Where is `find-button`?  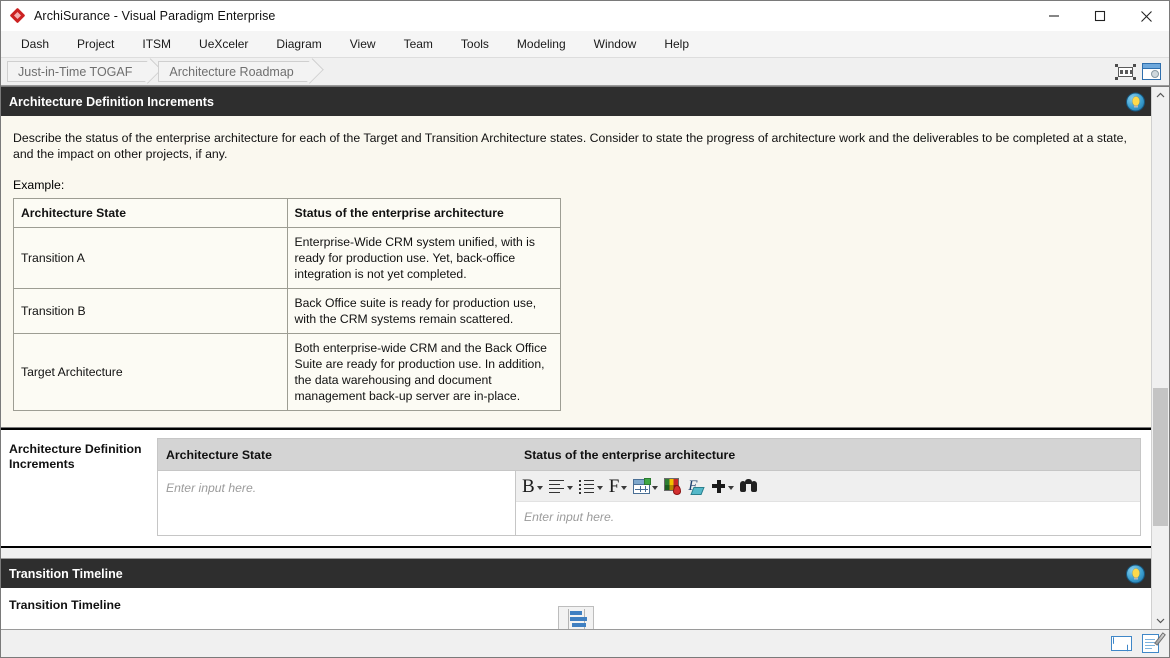 find-button is located at coordinates (748, 486).